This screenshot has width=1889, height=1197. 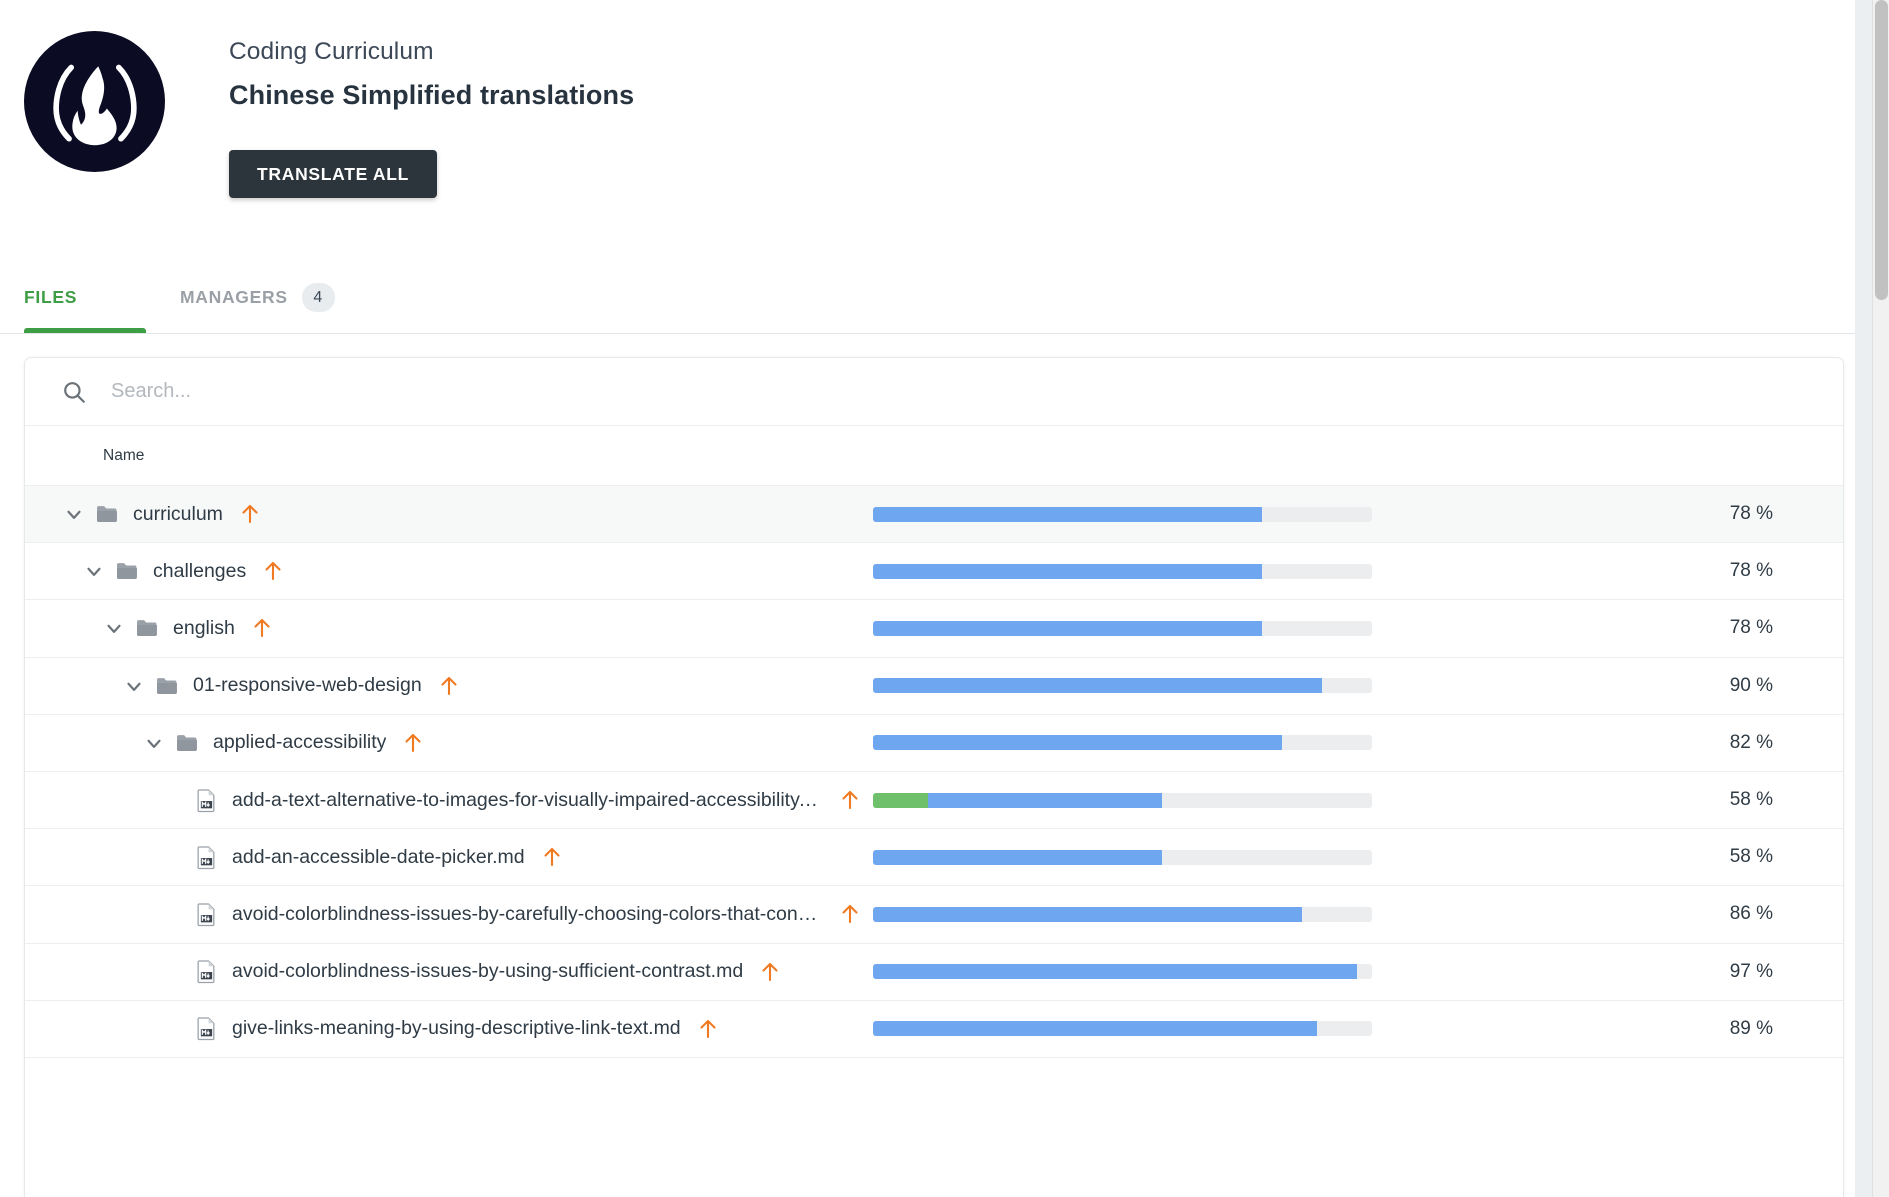 I want to click on table-row: curriculum 78 %, so click(x=934, y=515).